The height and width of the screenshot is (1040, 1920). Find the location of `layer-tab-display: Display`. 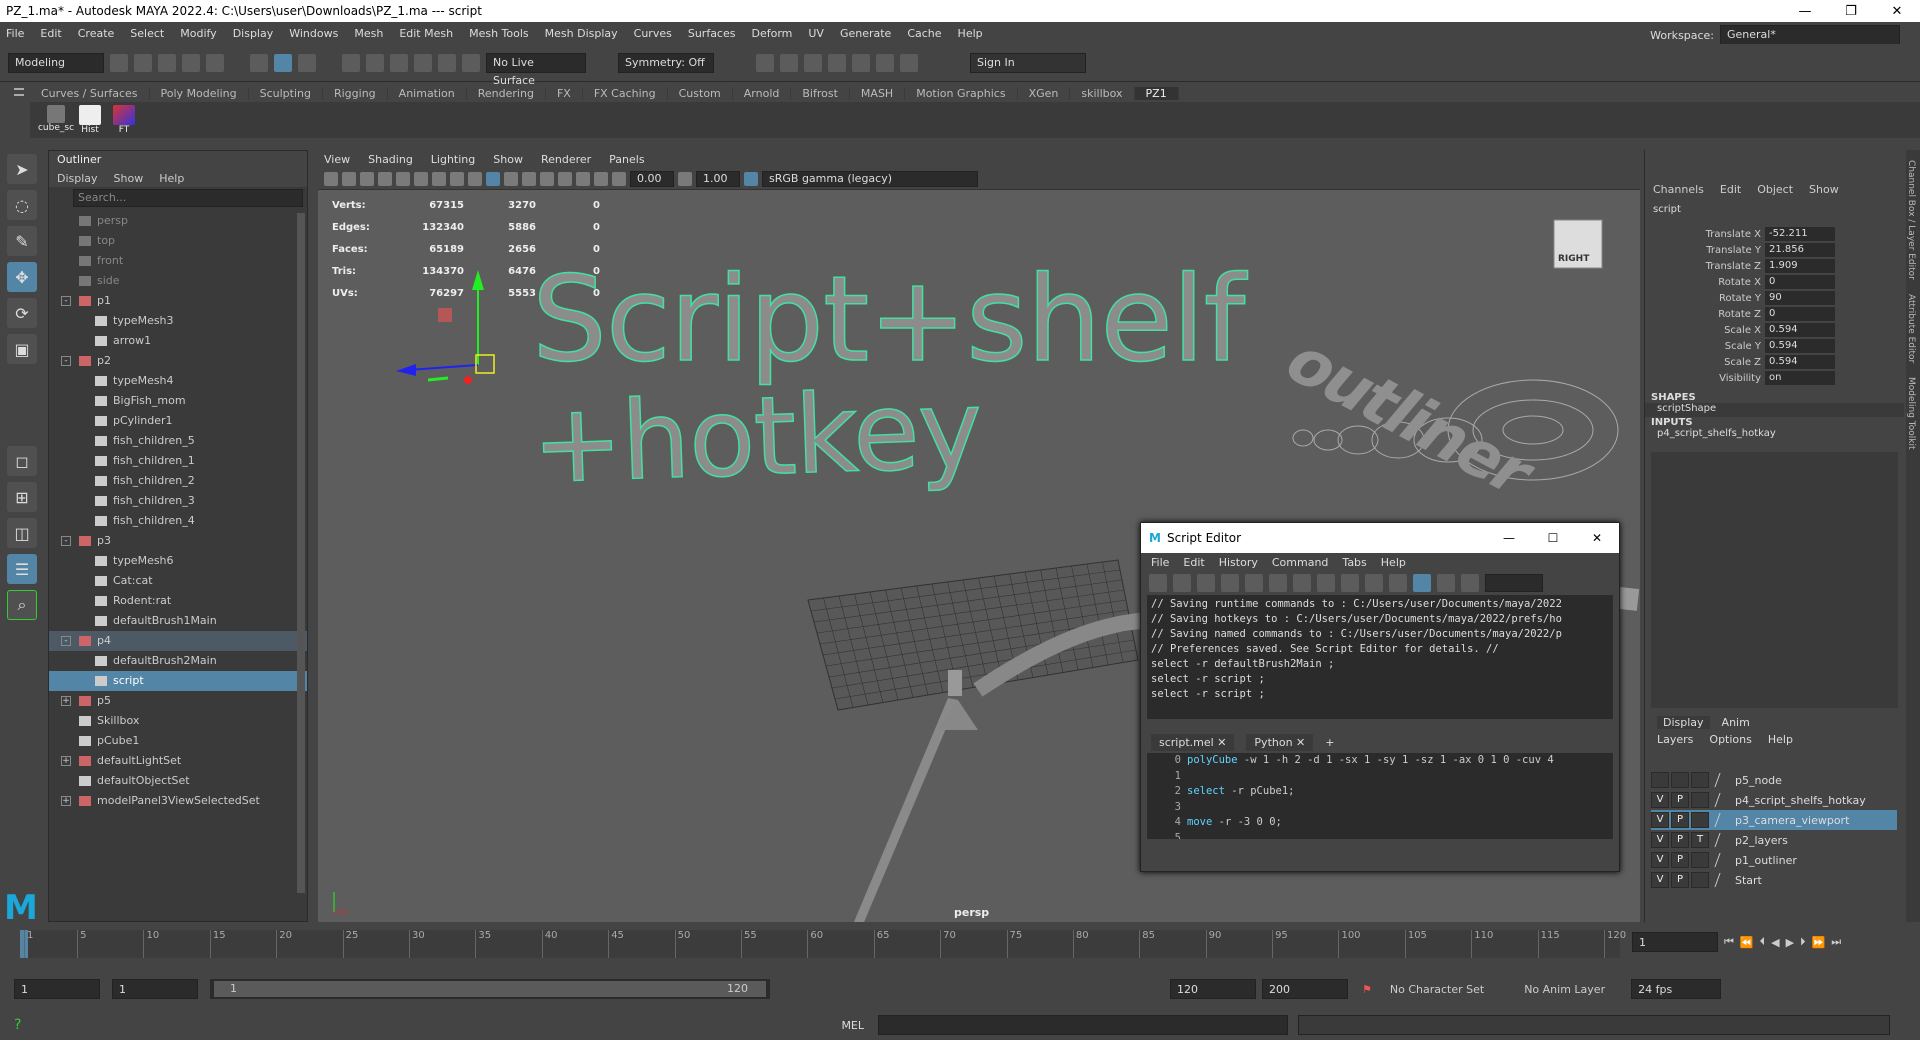

layer-tab-display: Display is located at coordinates (1683, 722).